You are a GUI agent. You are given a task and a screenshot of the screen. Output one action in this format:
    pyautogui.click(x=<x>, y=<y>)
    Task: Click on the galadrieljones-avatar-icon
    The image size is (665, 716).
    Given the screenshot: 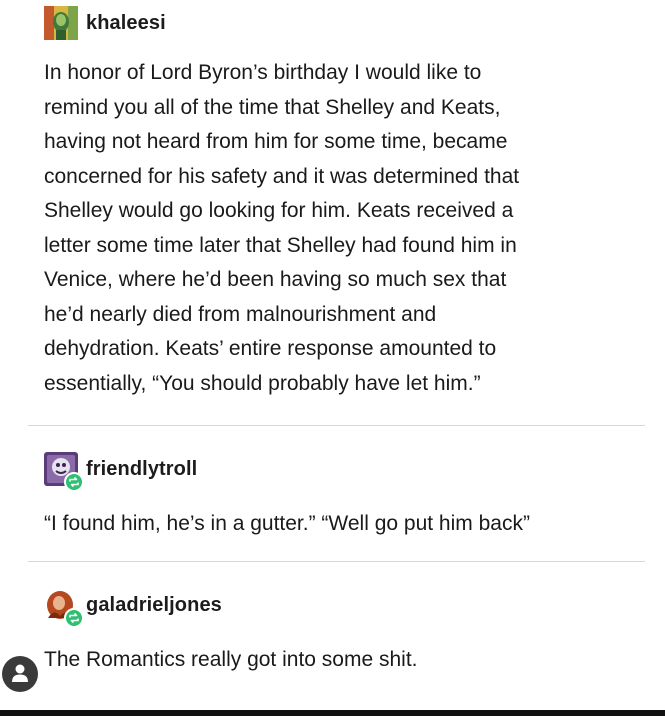 What is the action you would take?
    pyautogui.click(x=64, y=608)
    